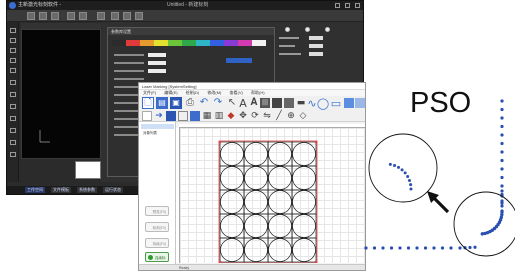 This screenshot has height=271, width=515. Describe the element at coordinates (349, 103) in the screenshot. I see `layer-icon` at that location.